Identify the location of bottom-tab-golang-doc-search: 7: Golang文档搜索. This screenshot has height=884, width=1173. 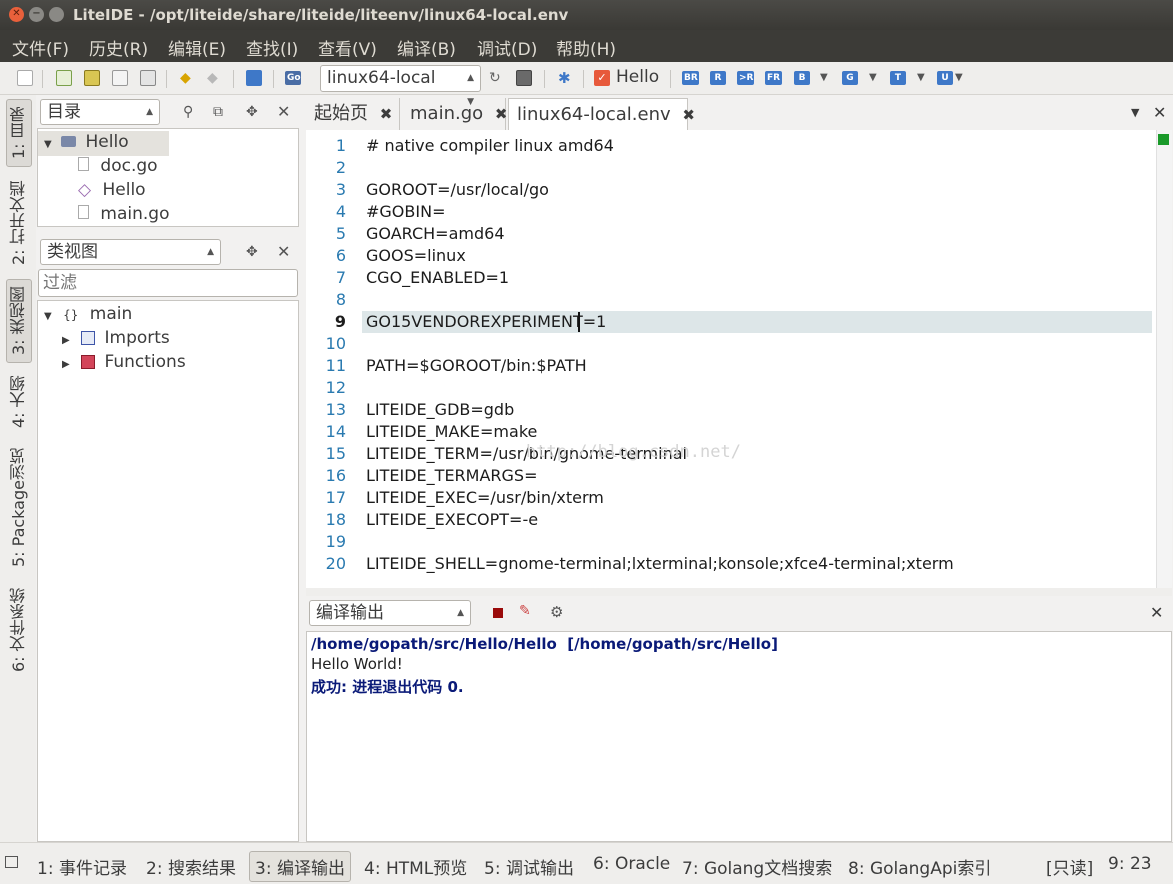
(757, 866).